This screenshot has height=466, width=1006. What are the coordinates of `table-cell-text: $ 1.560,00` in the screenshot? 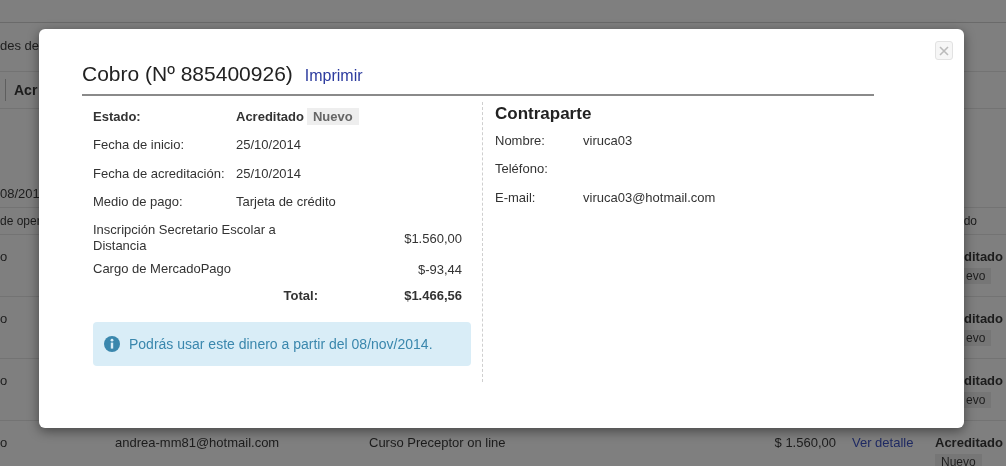 It's located at (804, 442).